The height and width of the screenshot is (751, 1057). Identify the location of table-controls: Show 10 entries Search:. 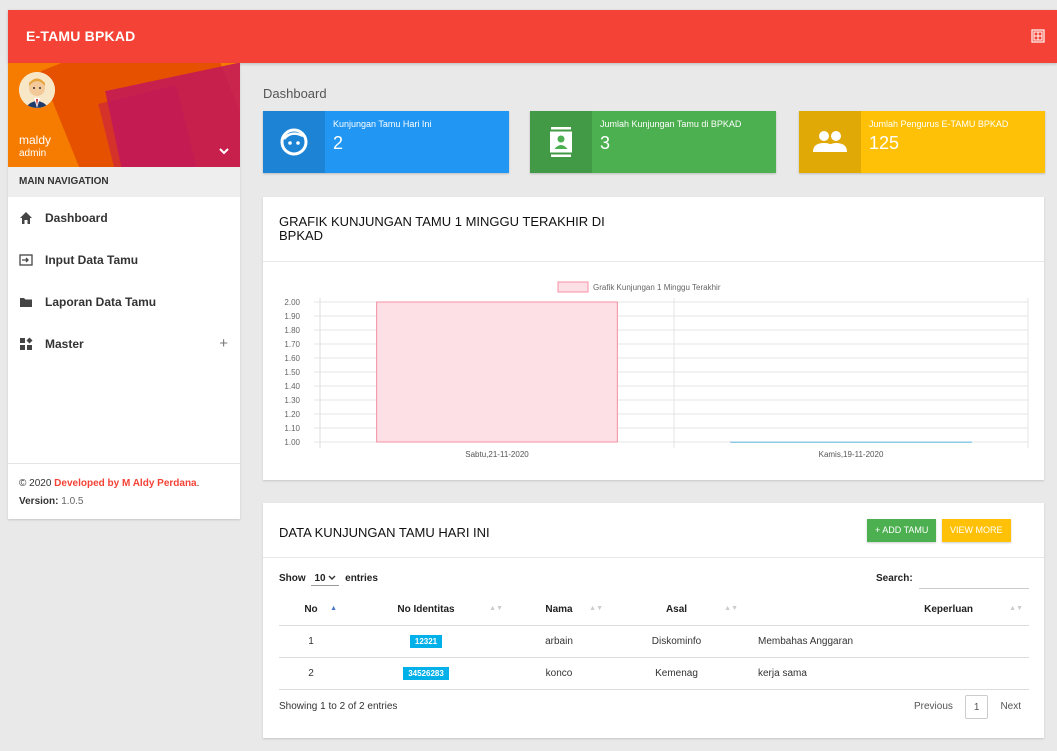
(654, 583).